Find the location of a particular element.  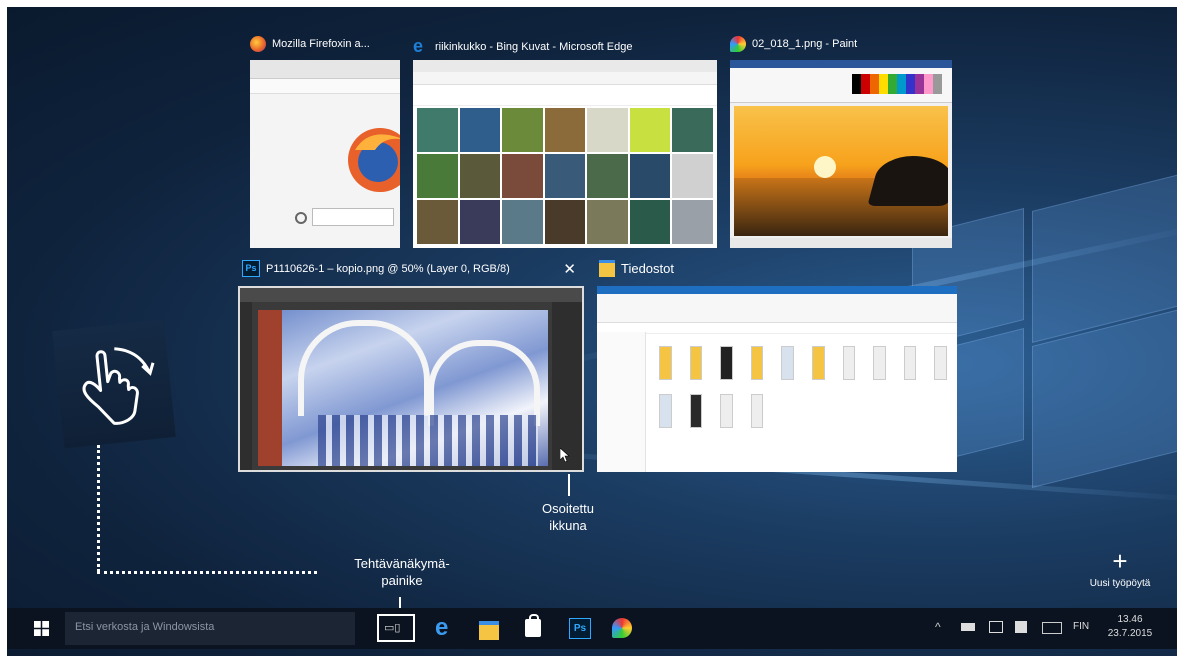

language-indicator: FIN is located at coordinates (1081, 626).